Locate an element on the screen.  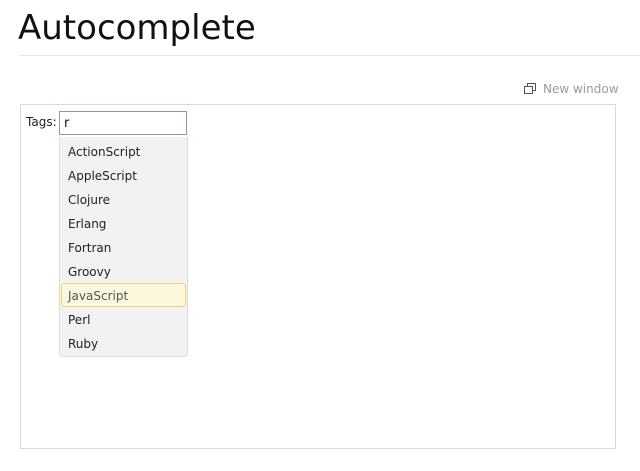
menu-item-applescript: AppleScript is located at coordinates (123, 175).